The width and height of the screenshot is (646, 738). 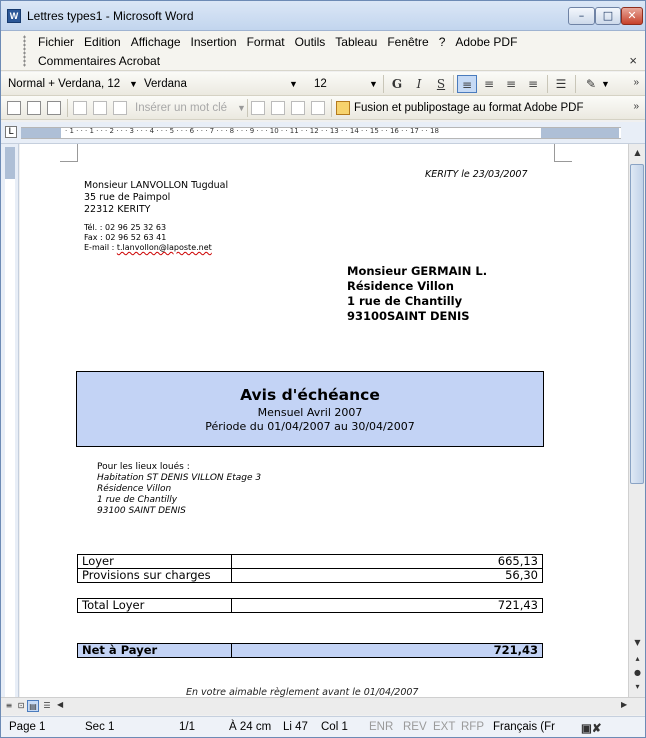 What do you see at coordinates (293, 84) in the screenshot?
I see `font-dropdown-arrow-icon: ▼` at bounding box center [293, 84].